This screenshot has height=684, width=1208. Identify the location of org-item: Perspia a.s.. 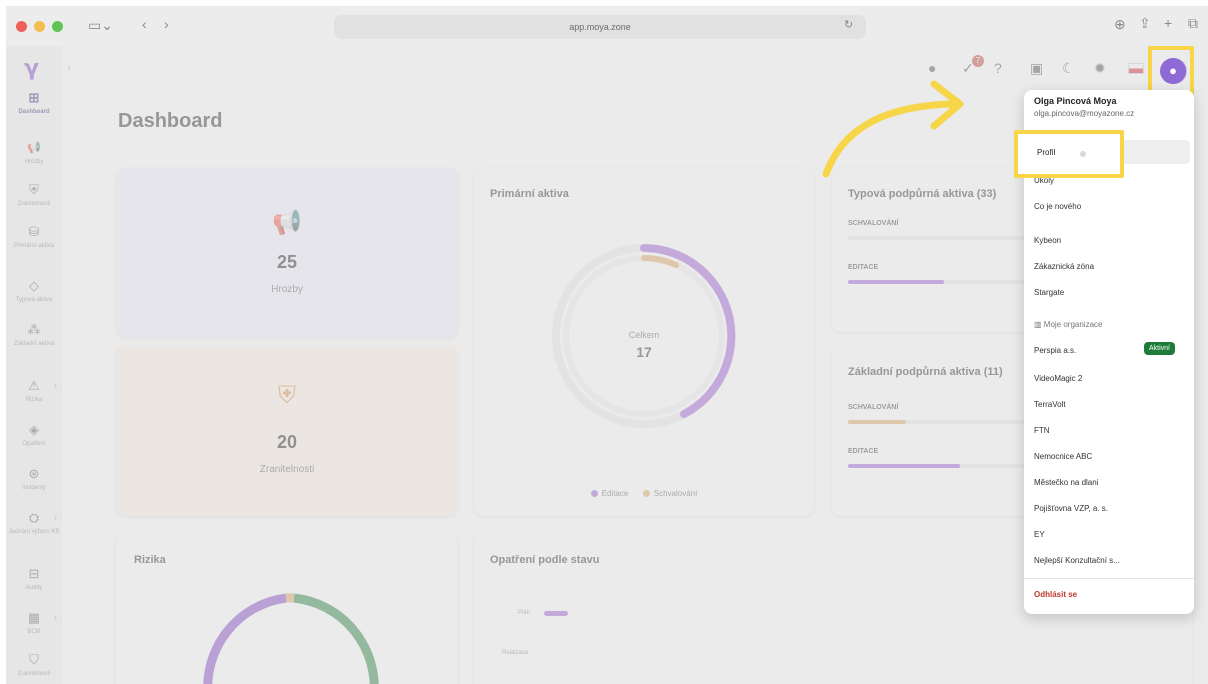
(1055, 350).